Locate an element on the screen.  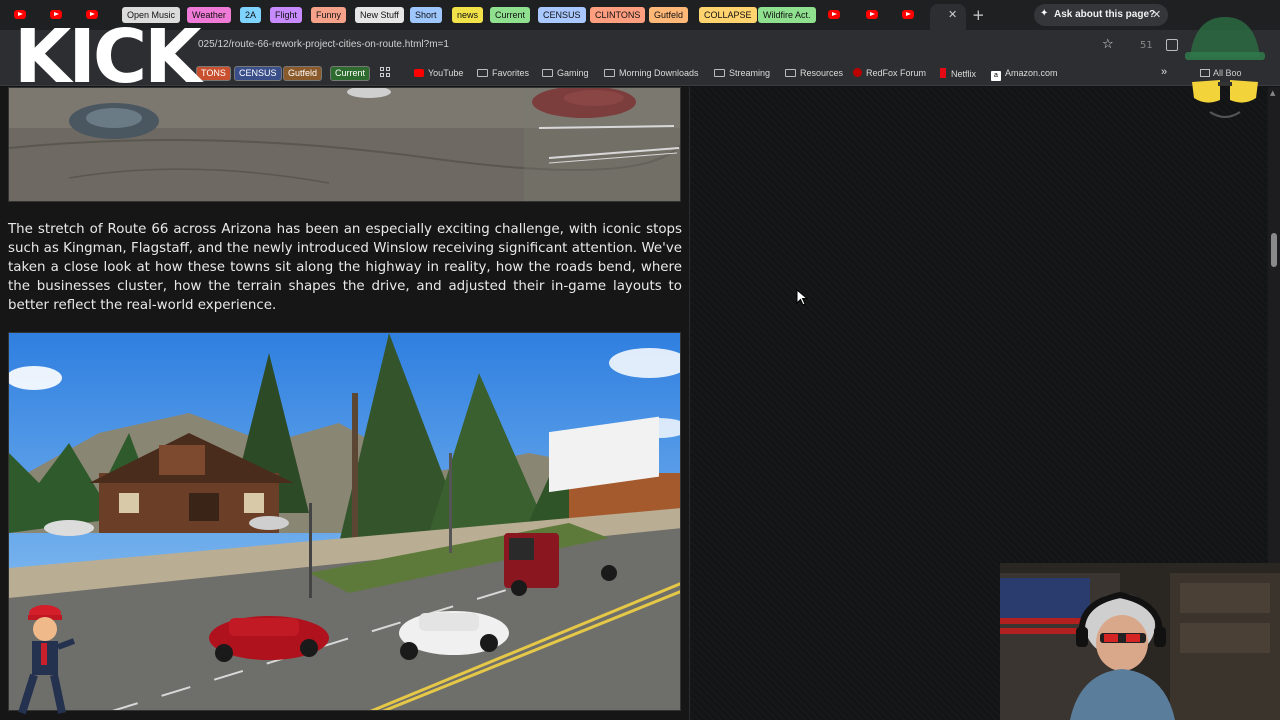
tab-new-stuff: New Stuff is located at coordinates (379, 15).